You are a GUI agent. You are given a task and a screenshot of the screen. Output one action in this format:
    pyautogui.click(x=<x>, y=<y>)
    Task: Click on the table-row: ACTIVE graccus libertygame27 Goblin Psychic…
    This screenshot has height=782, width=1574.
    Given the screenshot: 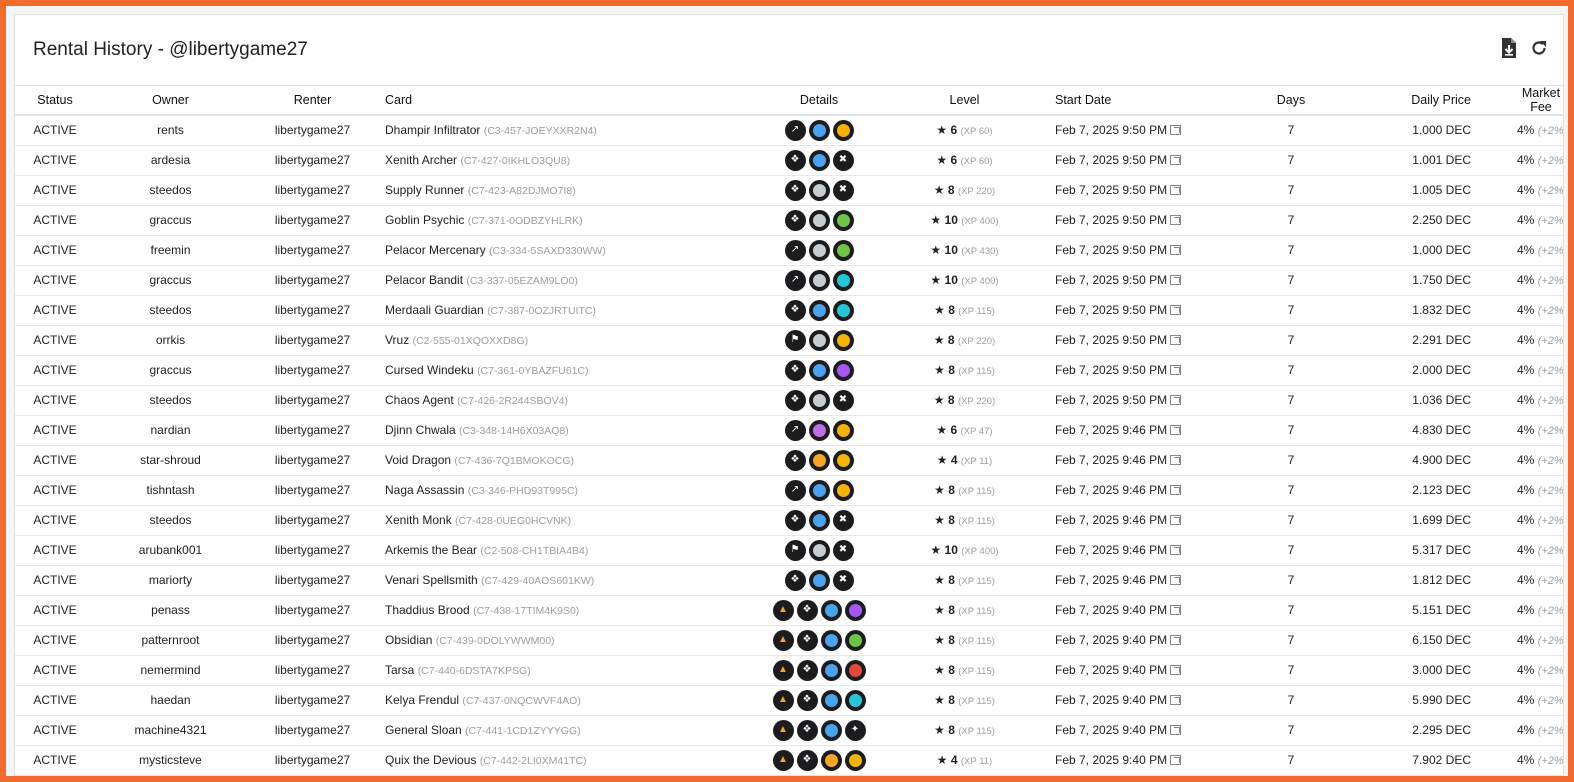 What is the action you would take?
    pyautogui.click(x=789, y=220)
    